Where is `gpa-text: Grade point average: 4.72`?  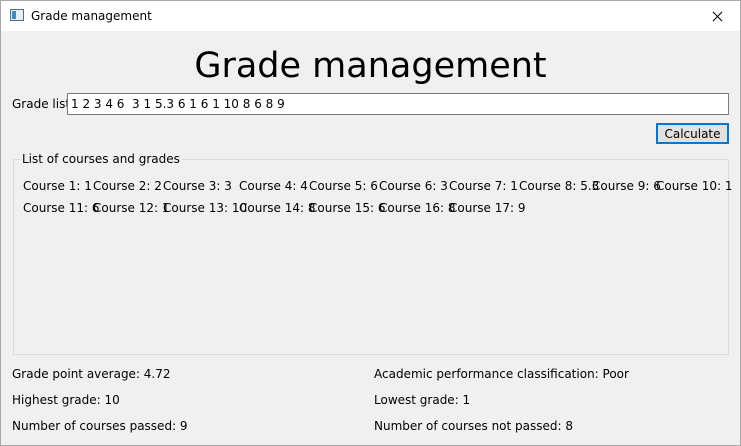 gpa-text: Grade point average: 4.72 is located at coordinates (91, 374).